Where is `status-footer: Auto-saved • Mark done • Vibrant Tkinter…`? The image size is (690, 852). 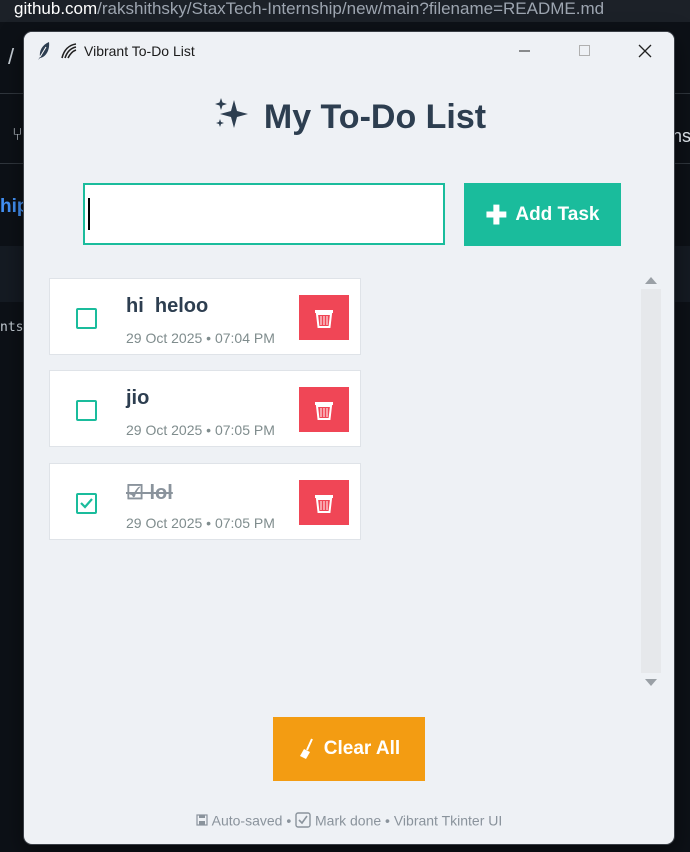 status-footer: Auto-saved • Mark done • Vibrant Tkinter… is located at coordinates (349, 819).